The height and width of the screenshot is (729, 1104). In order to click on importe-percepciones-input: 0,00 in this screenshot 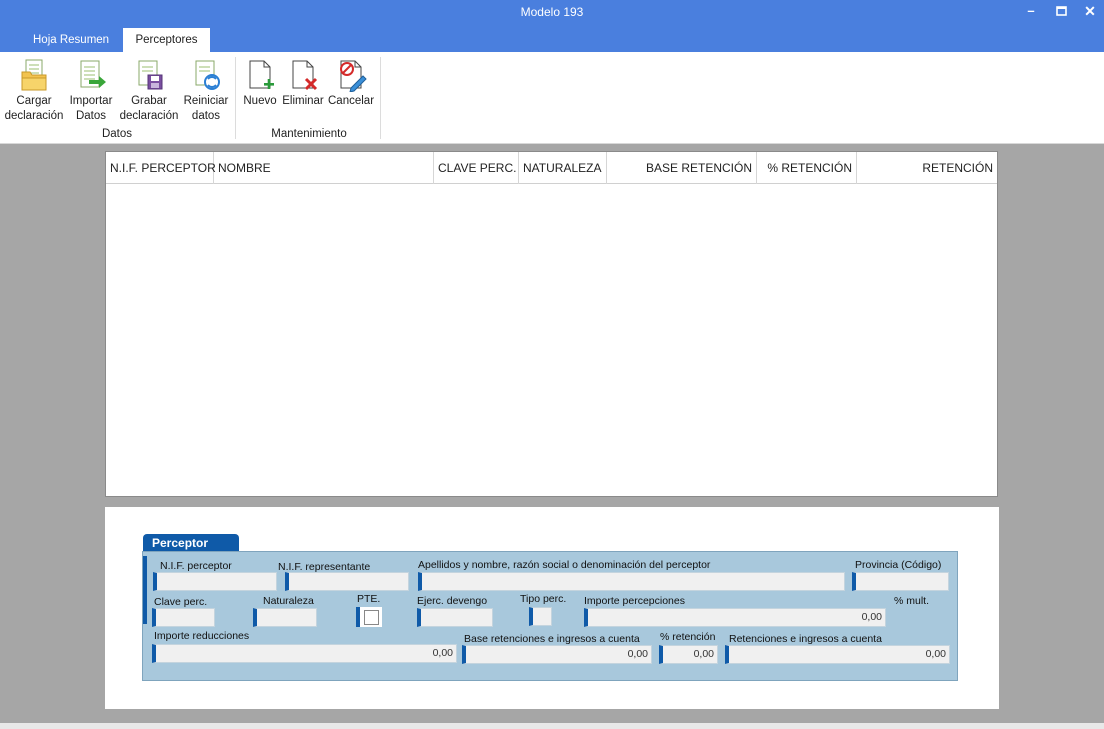, I will do `click(735, 617)`.